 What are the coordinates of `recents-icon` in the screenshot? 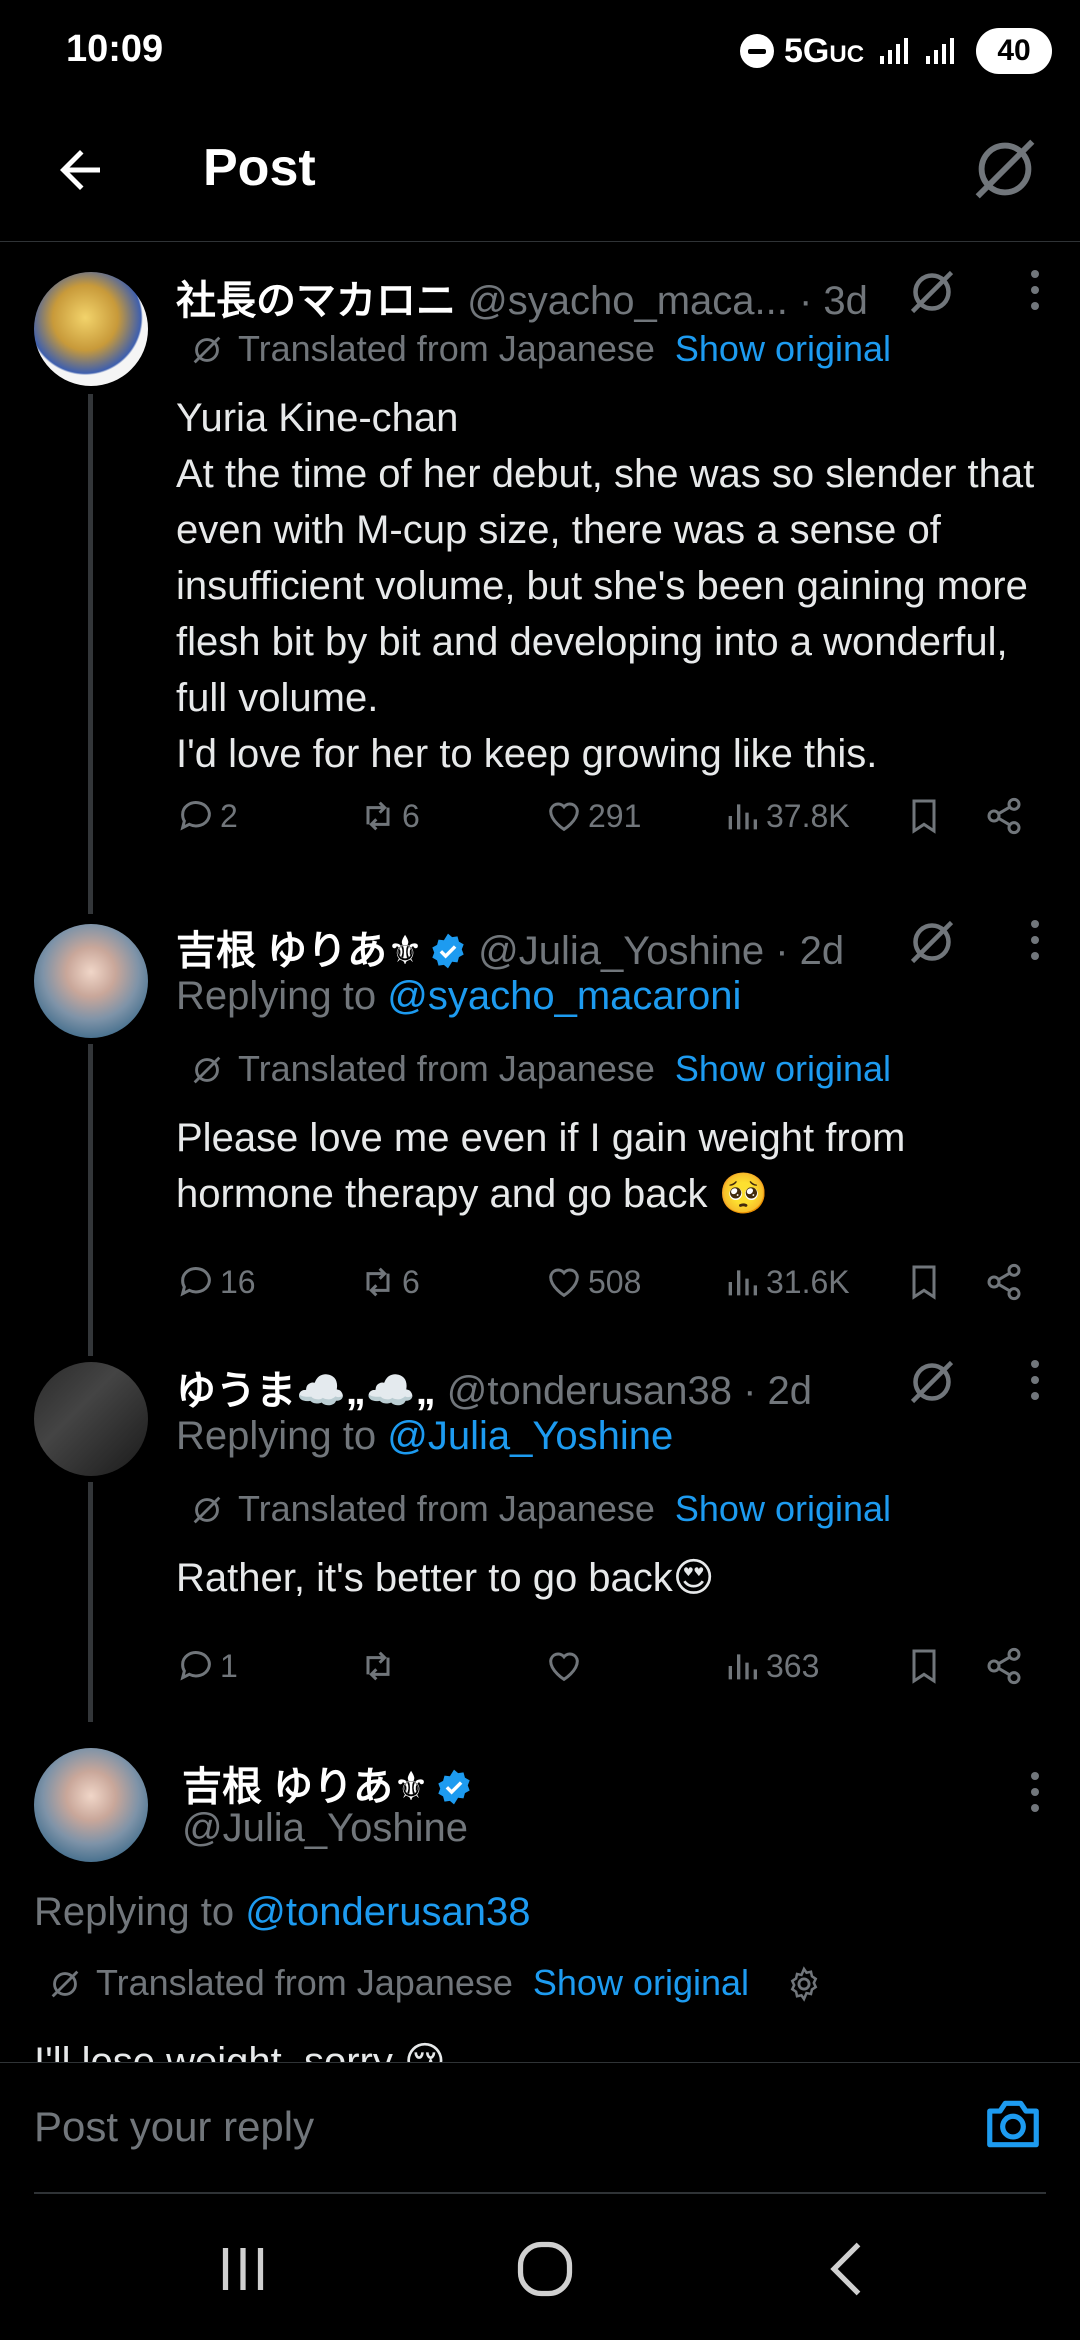 It's located at (243, 2269).